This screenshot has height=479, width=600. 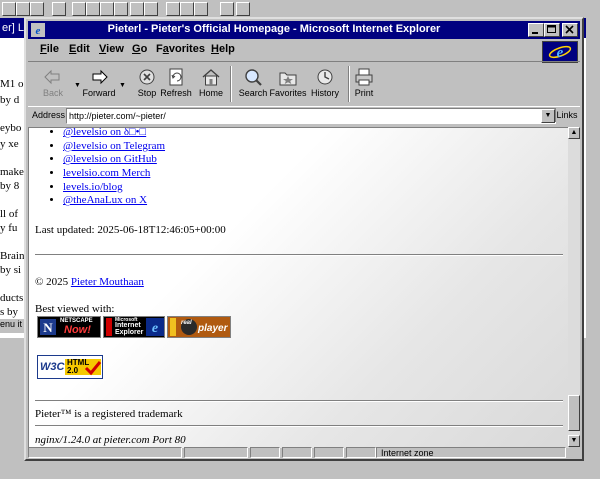 I want to click on link-levelsio-github: @levelsio on GitHub, so click(x=110, y=159).